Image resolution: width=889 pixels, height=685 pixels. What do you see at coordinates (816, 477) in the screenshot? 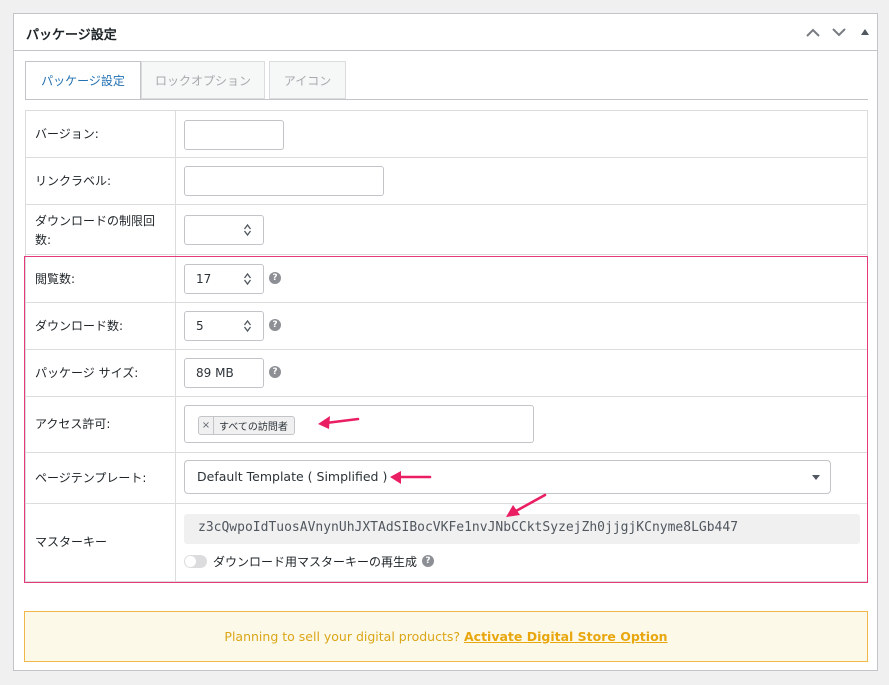
I see `dropdown-caret-icon` at bounding box center [816, 477].